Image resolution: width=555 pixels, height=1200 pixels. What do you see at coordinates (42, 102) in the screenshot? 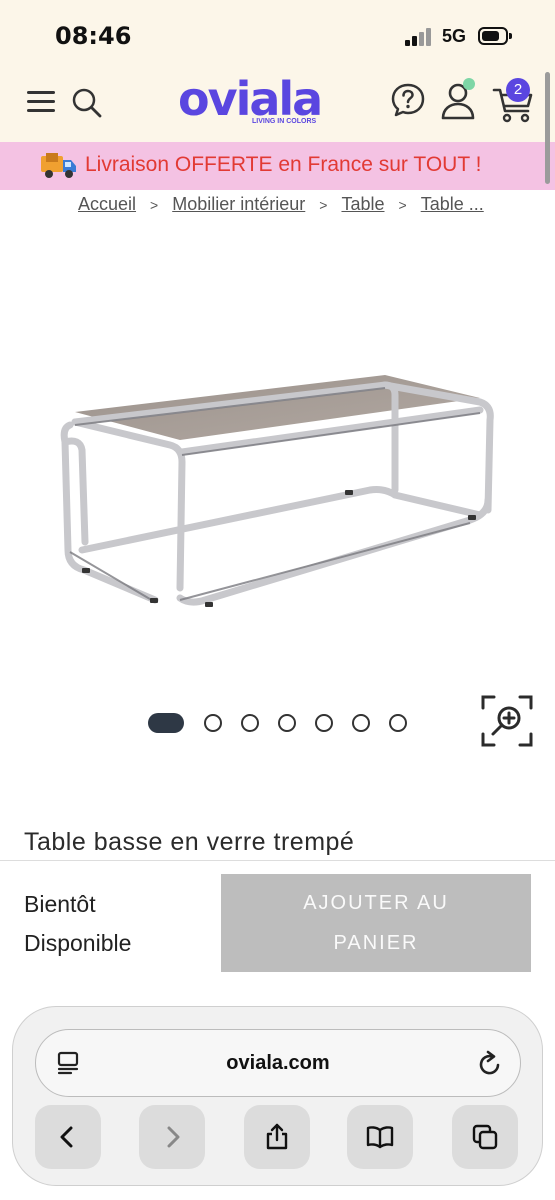
I see `menu-icon` at bounding box center [42, 102].